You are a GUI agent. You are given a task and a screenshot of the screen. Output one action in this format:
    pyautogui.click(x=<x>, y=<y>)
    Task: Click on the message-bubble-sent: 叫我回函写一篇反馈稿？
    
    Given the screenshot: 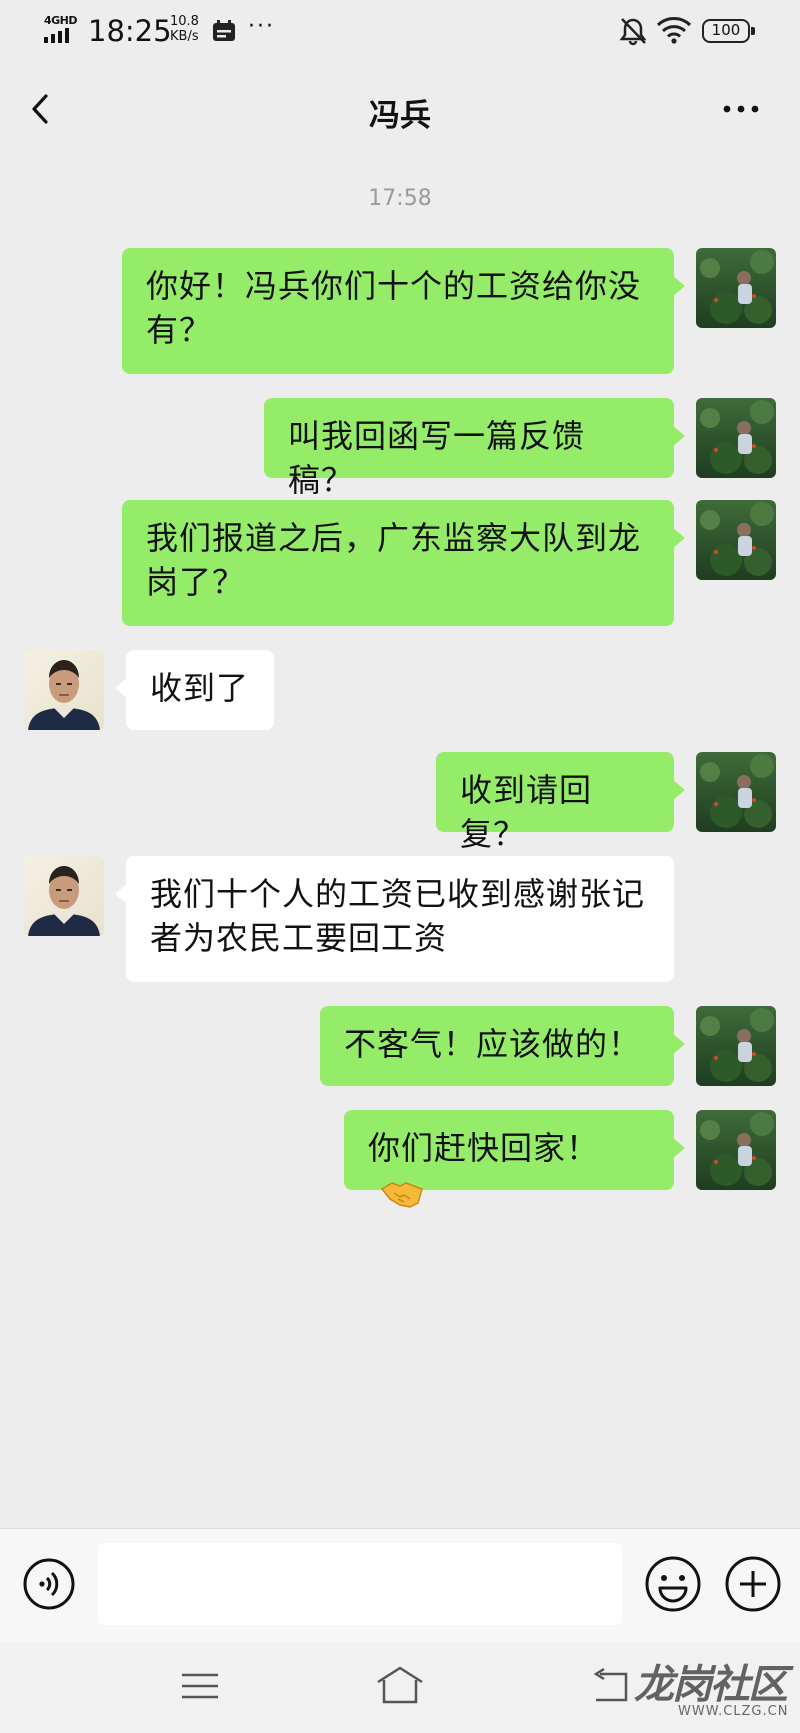 What is the action you would take?
    pyautogui.click(x=474, y=448)
    